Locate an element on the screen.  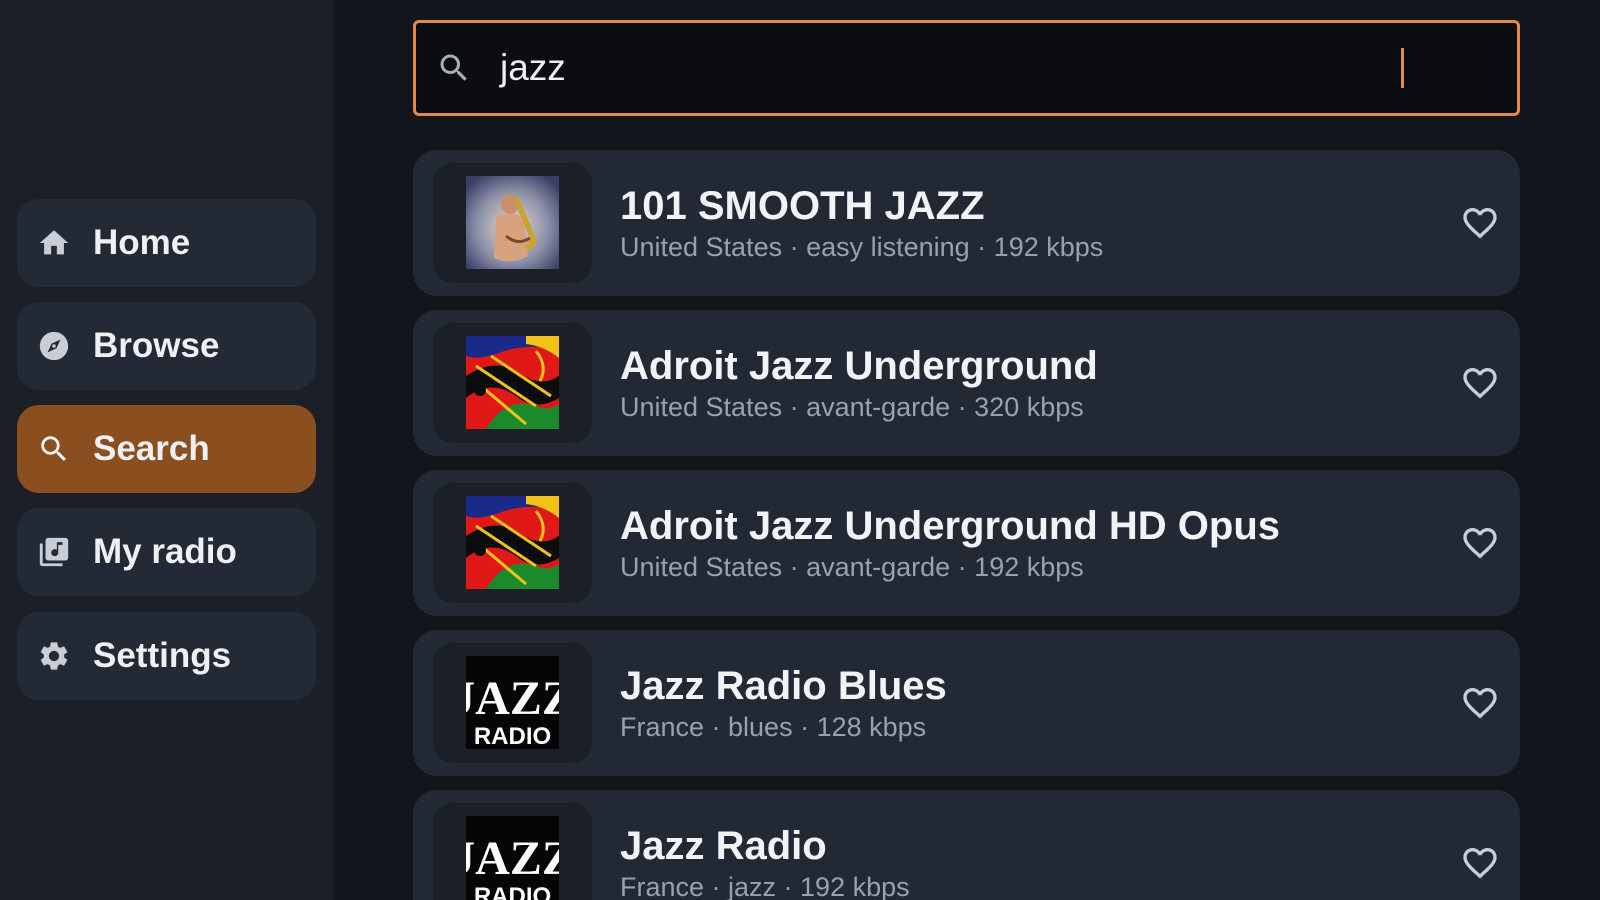
compass-icon is located at coordinates (54, 346).